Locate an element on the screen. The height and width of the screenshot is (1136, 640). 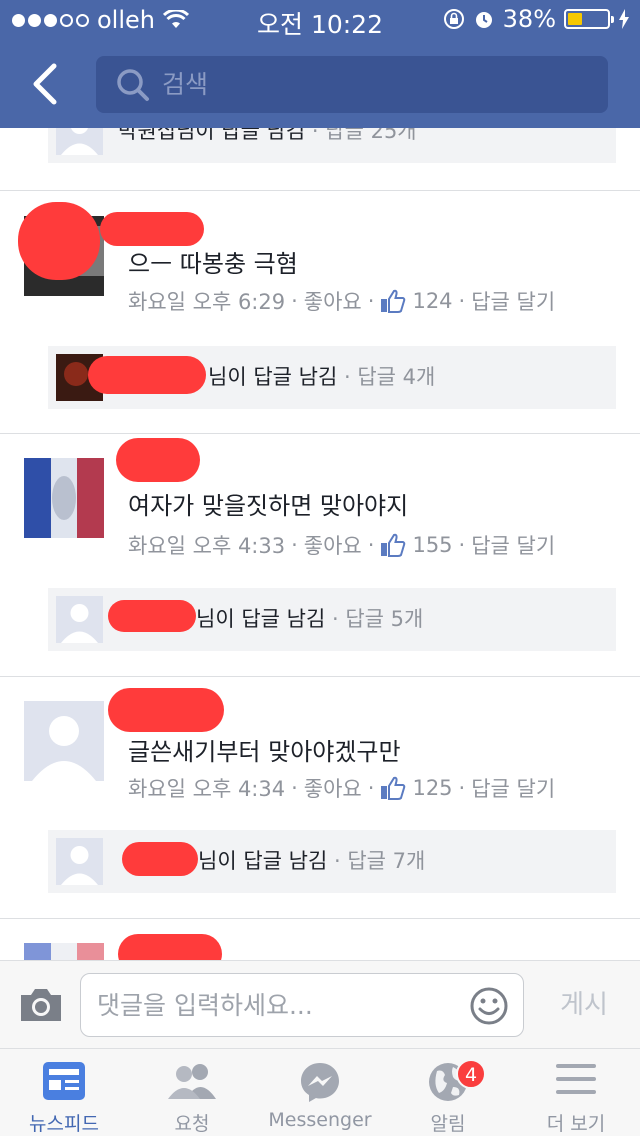
tab-messenger: Messenger is located at coordinates (320, 1092).